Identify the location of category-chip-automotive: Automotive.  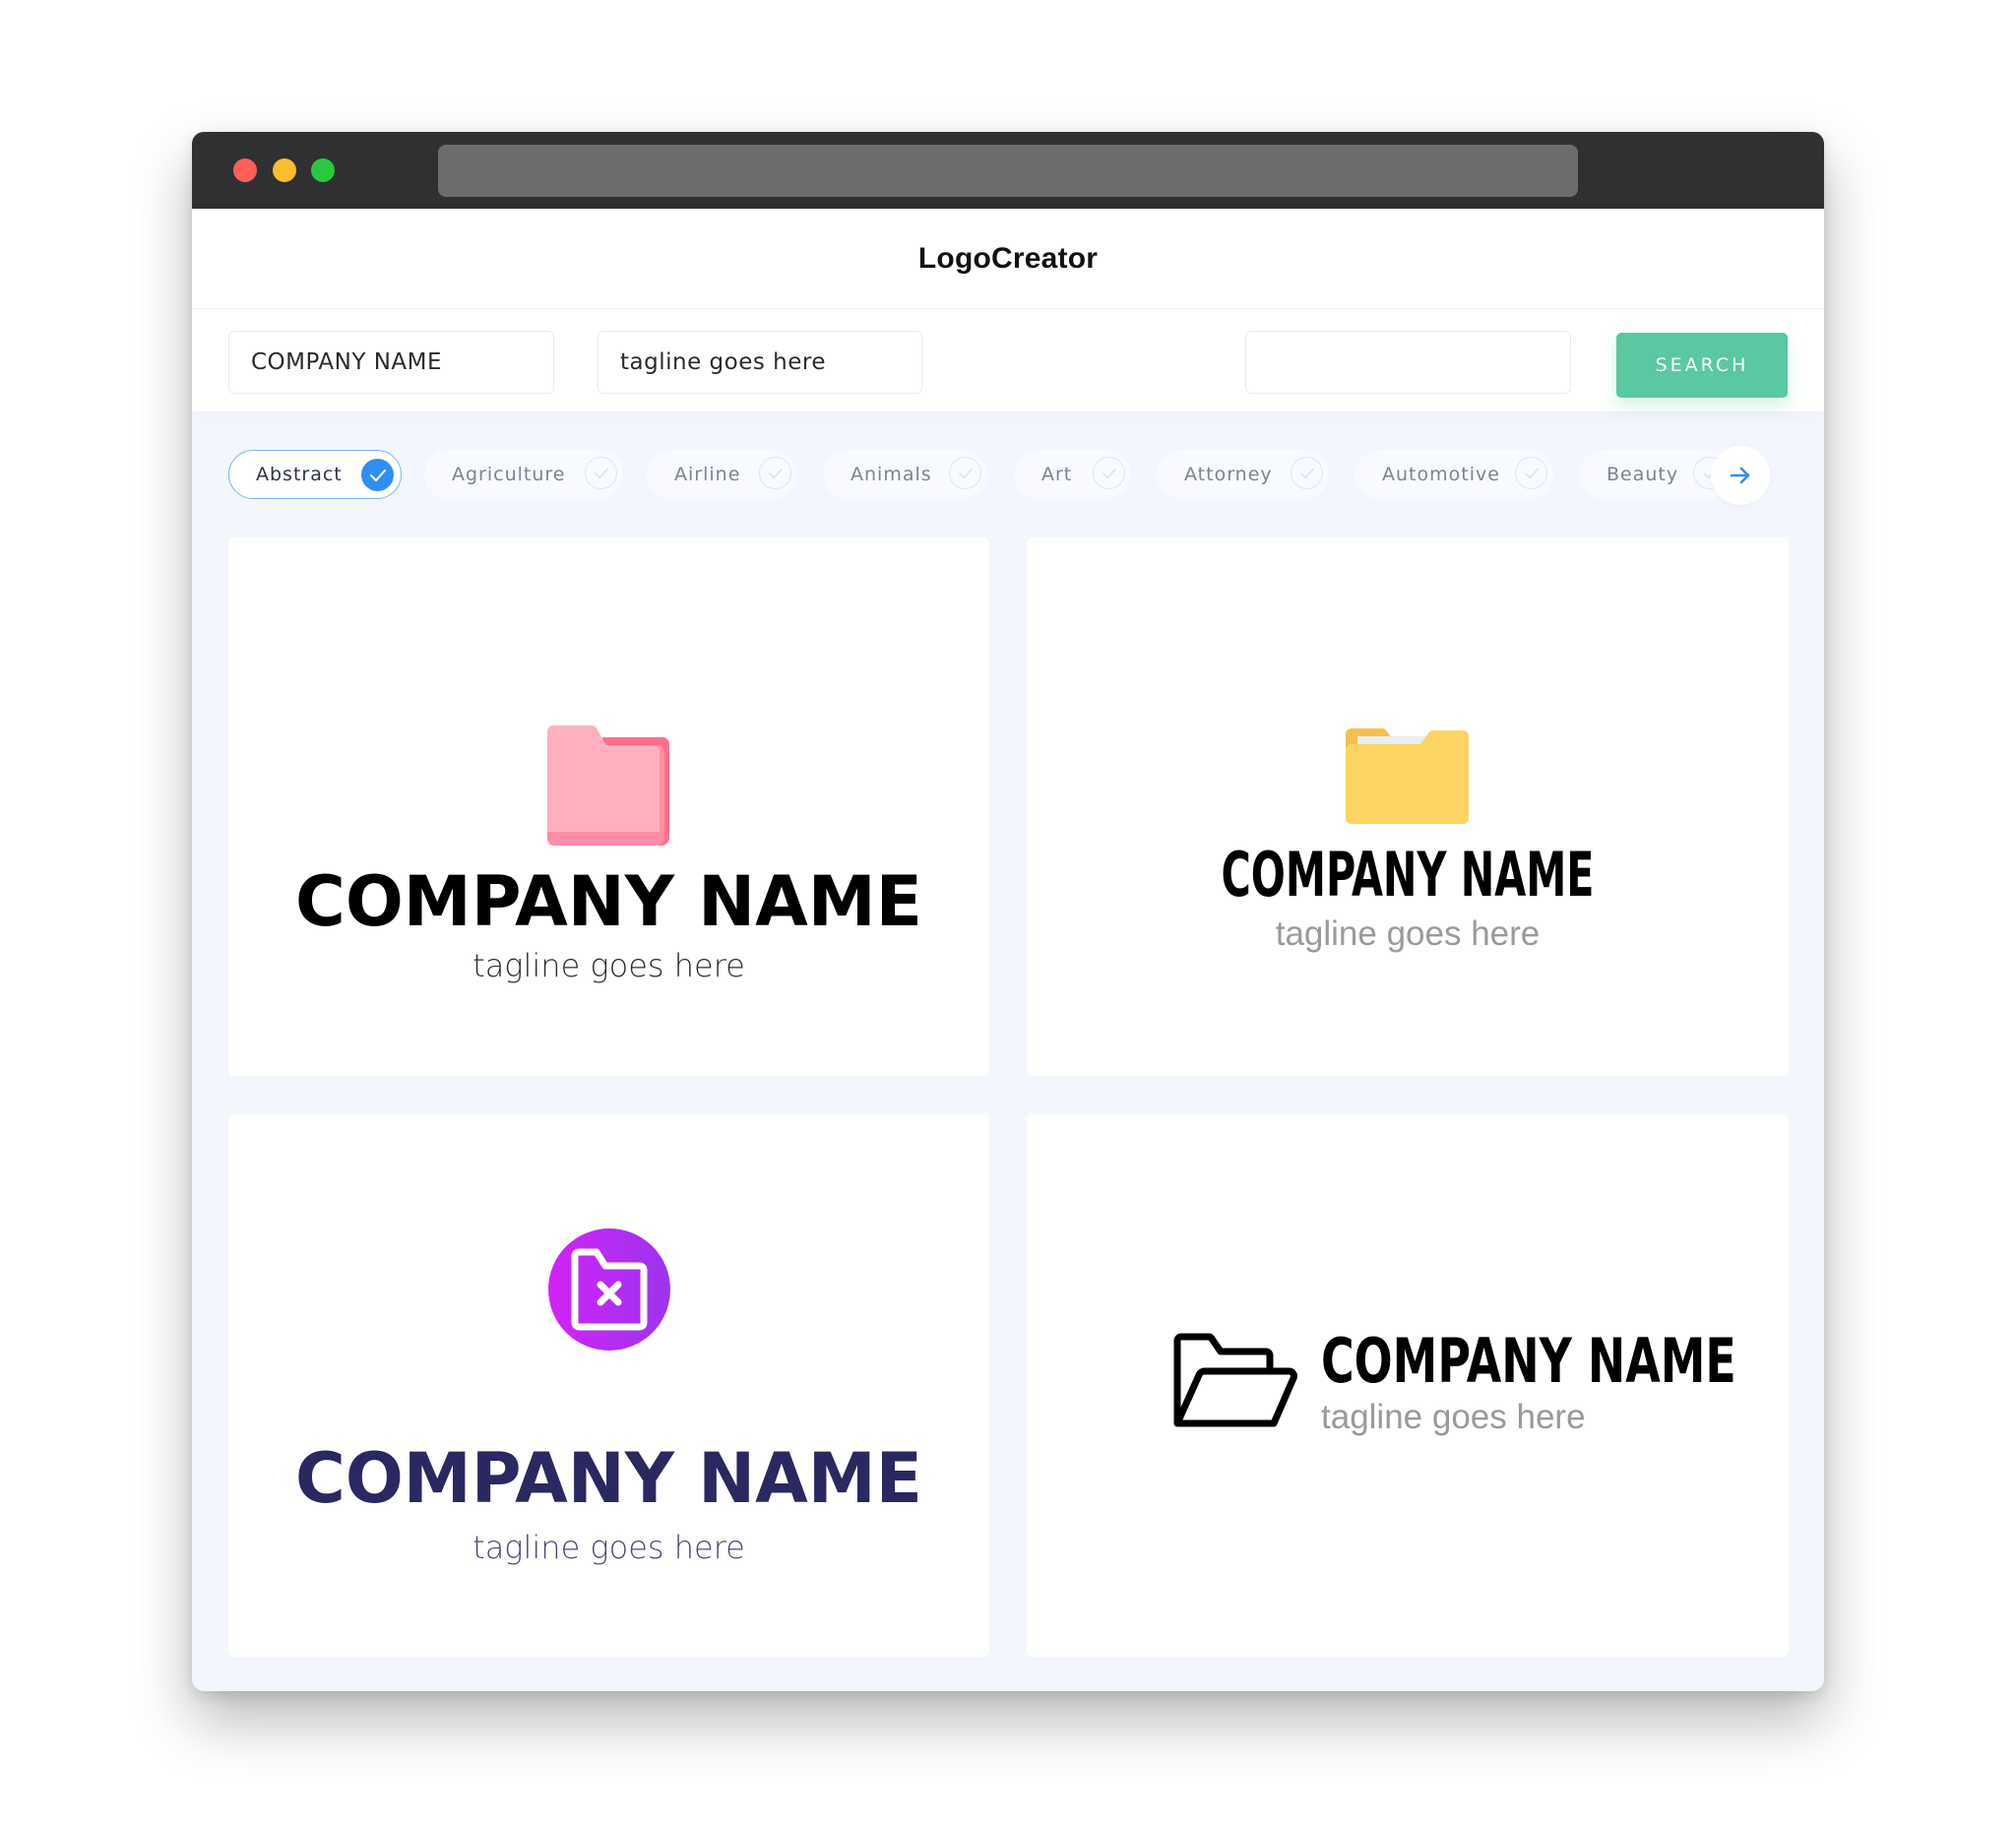
(1453, 474).